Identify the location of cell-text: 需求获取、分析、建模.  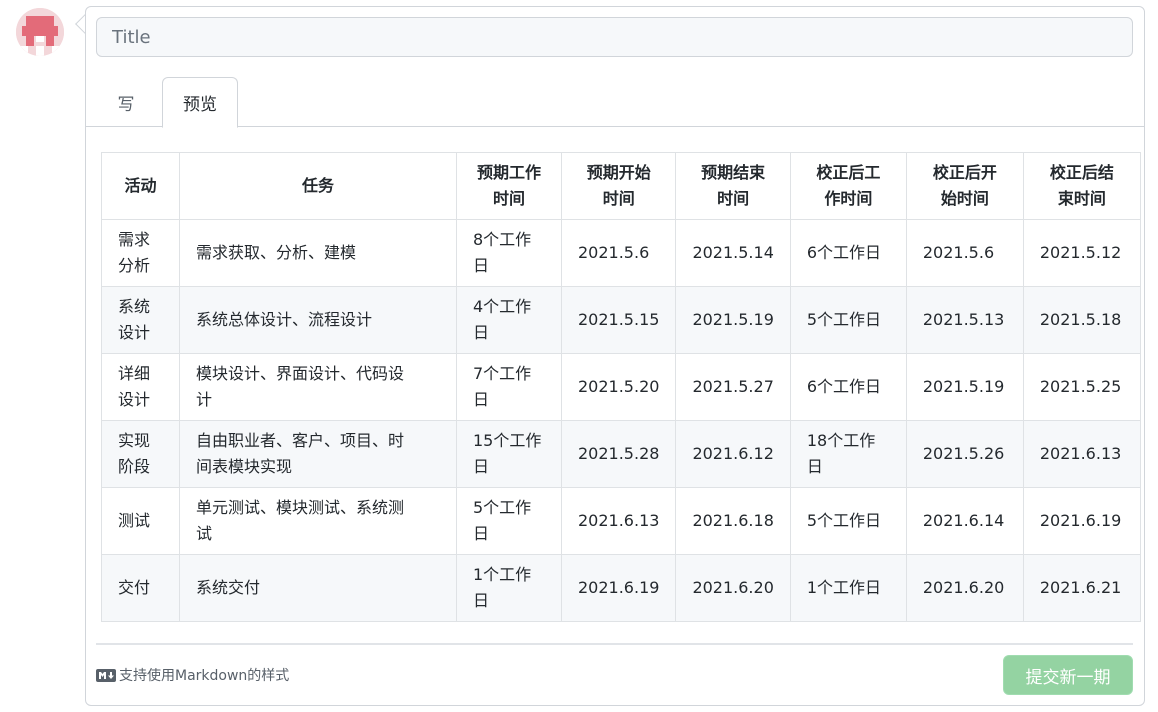
(276, 252).